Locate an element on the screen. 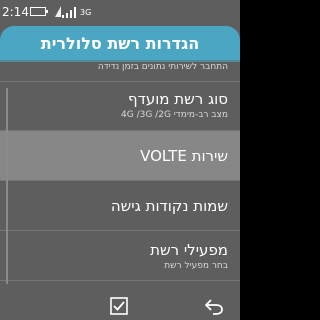 This screenshot has width=320, height=320. list-item-title: שירות VOLTE is located at coordinates (184, 156).